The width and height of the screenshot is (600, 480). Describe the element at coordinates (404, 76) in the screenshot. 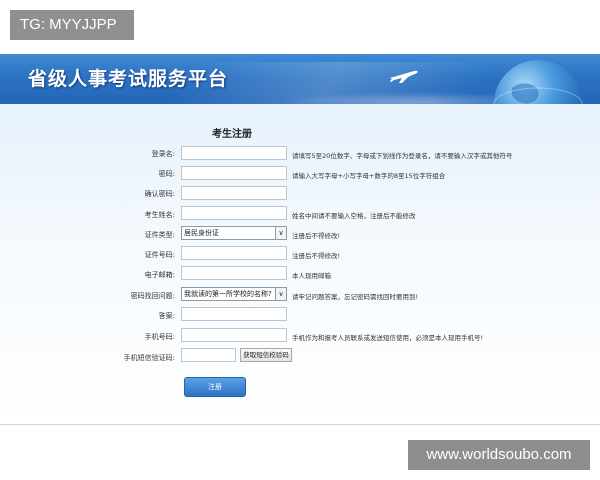

I see `airplane-icon` at that location.